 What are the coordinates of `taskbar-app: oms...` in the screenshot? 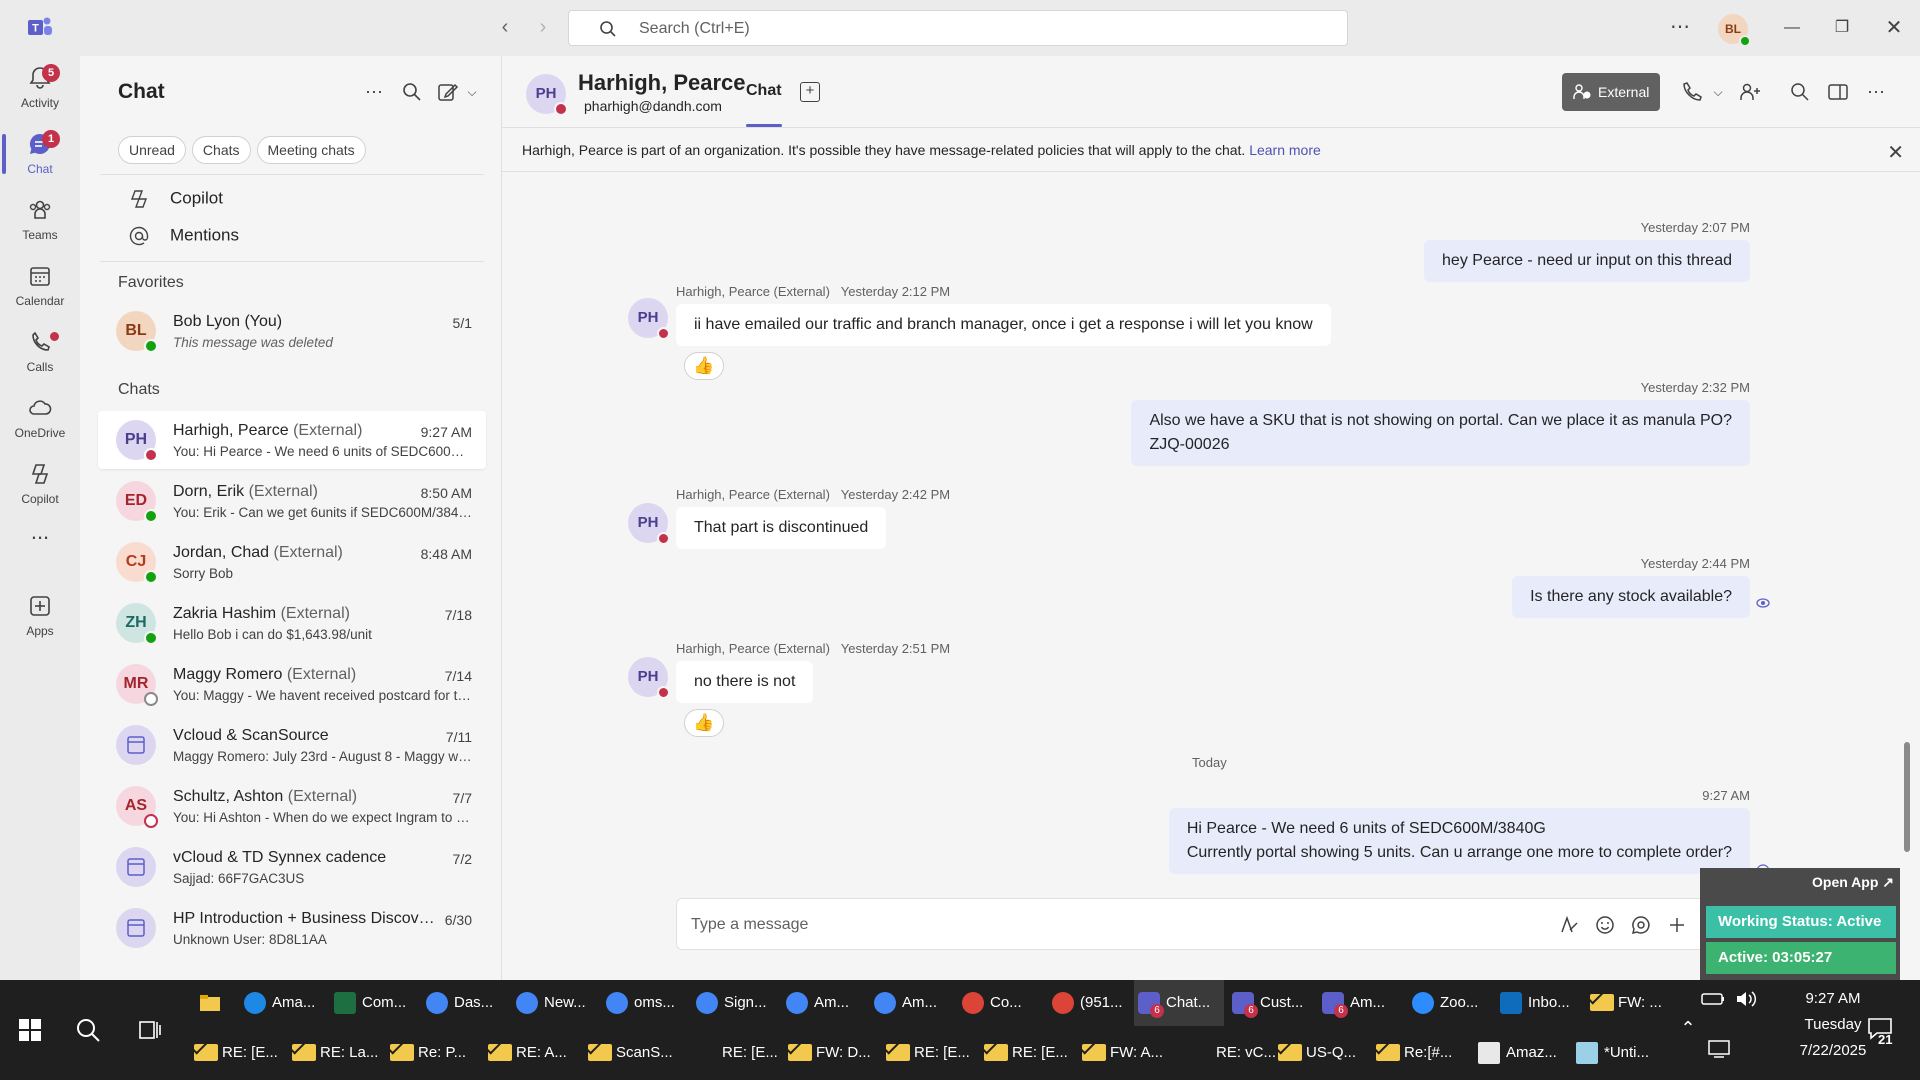 It's located at (644, 1003).